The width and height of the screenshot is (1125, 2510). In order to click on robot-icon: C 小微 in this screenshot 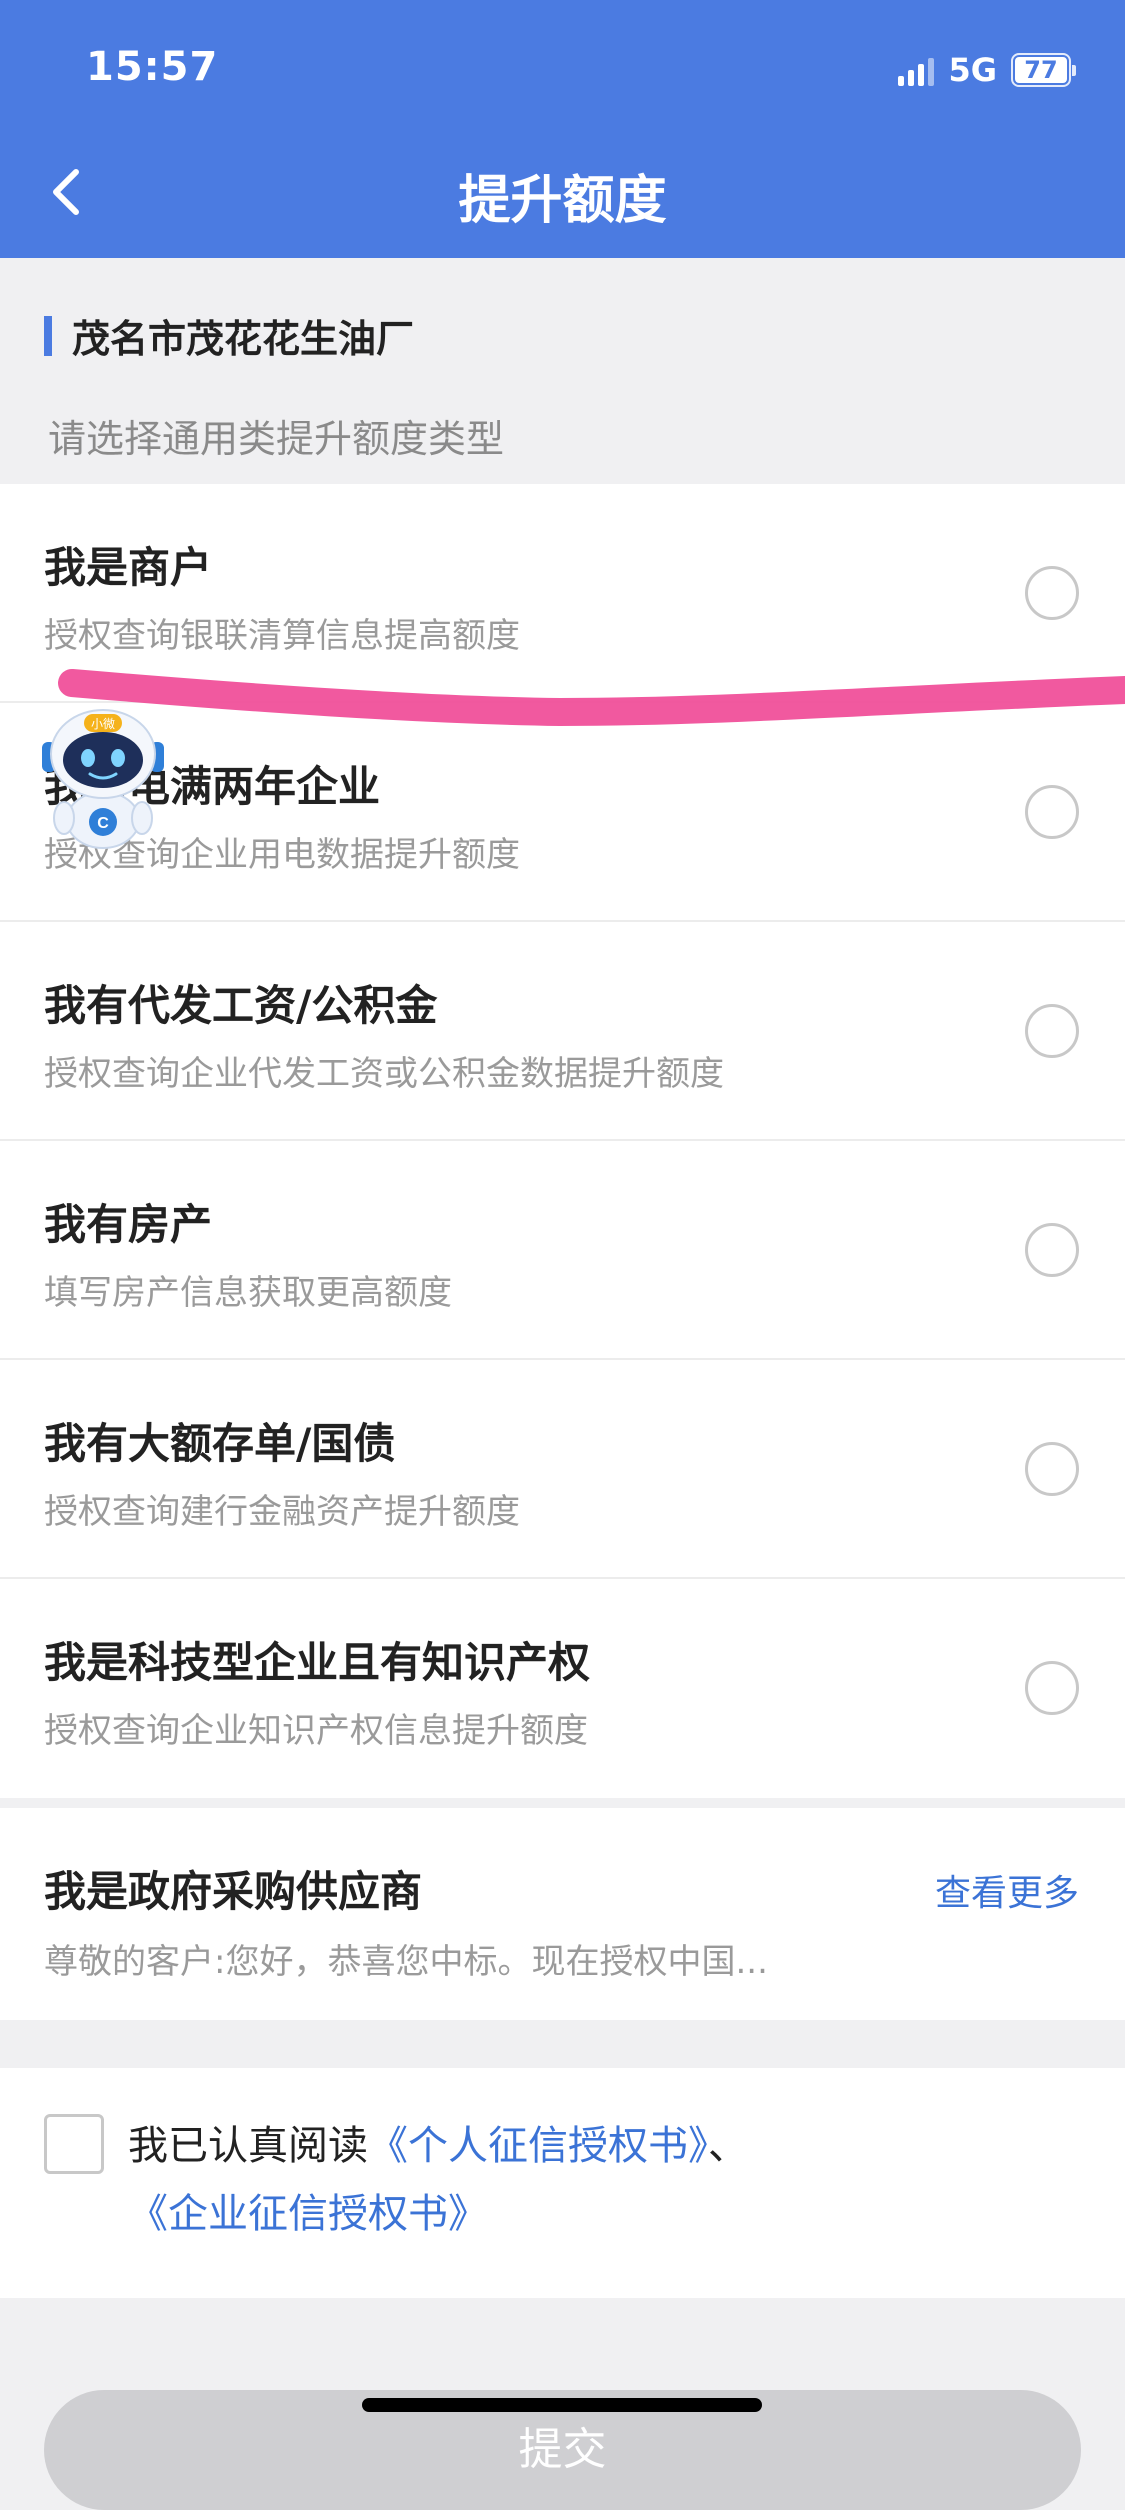, I will do `click(103, 779)`.